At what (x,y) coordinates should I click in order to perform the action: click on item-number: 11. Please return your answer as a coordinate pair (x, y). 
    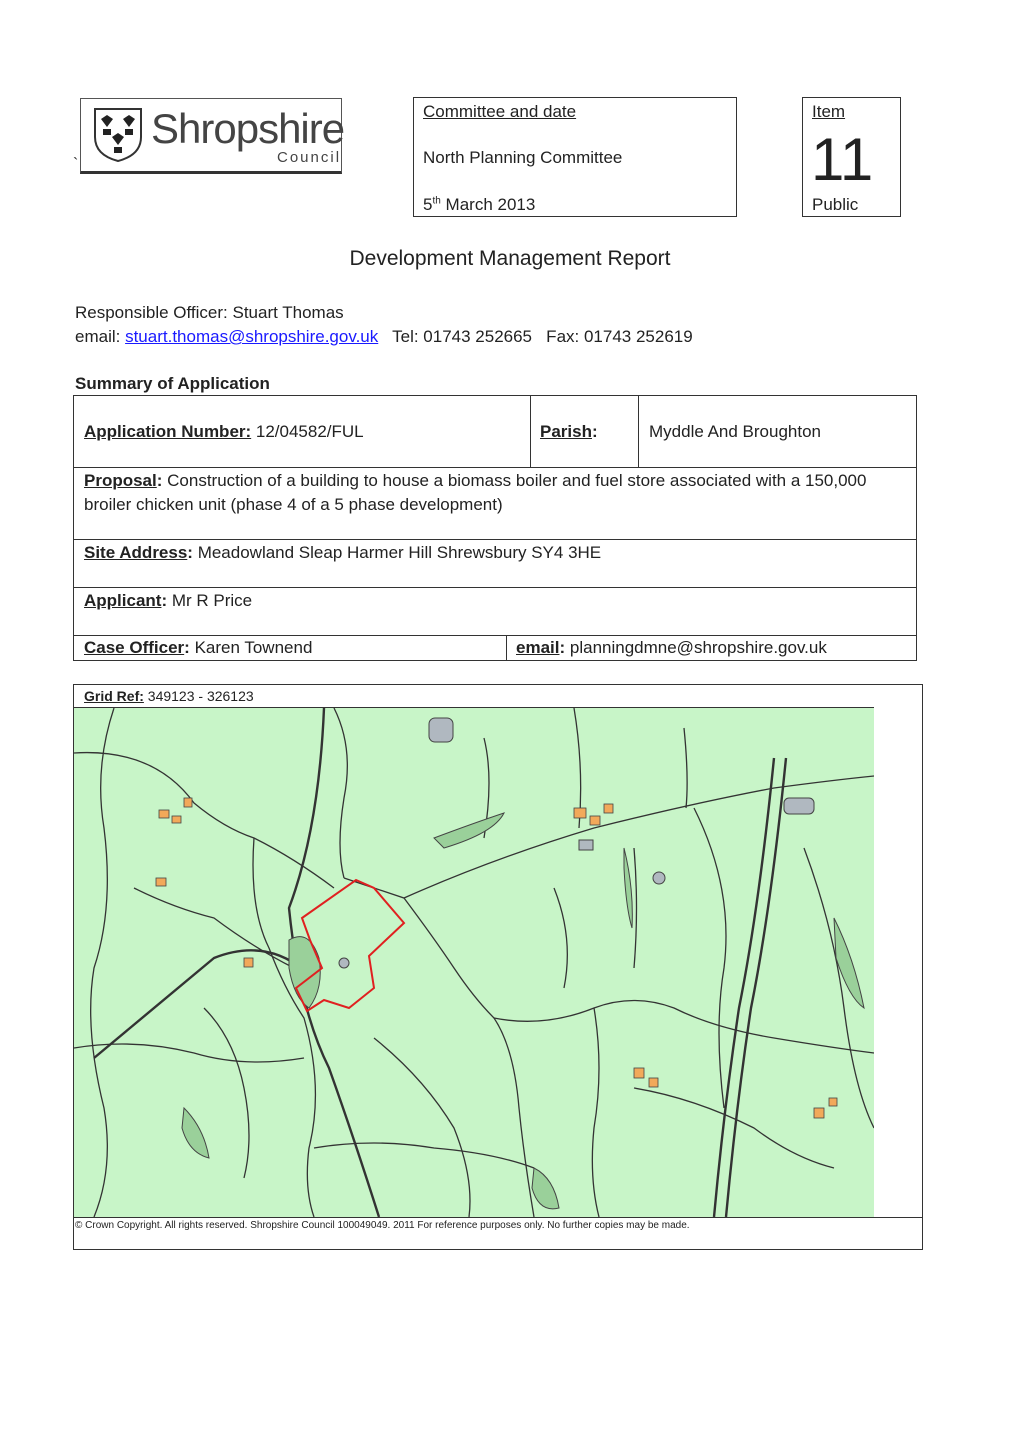
    Looking at the image, I should click on (842, 159).